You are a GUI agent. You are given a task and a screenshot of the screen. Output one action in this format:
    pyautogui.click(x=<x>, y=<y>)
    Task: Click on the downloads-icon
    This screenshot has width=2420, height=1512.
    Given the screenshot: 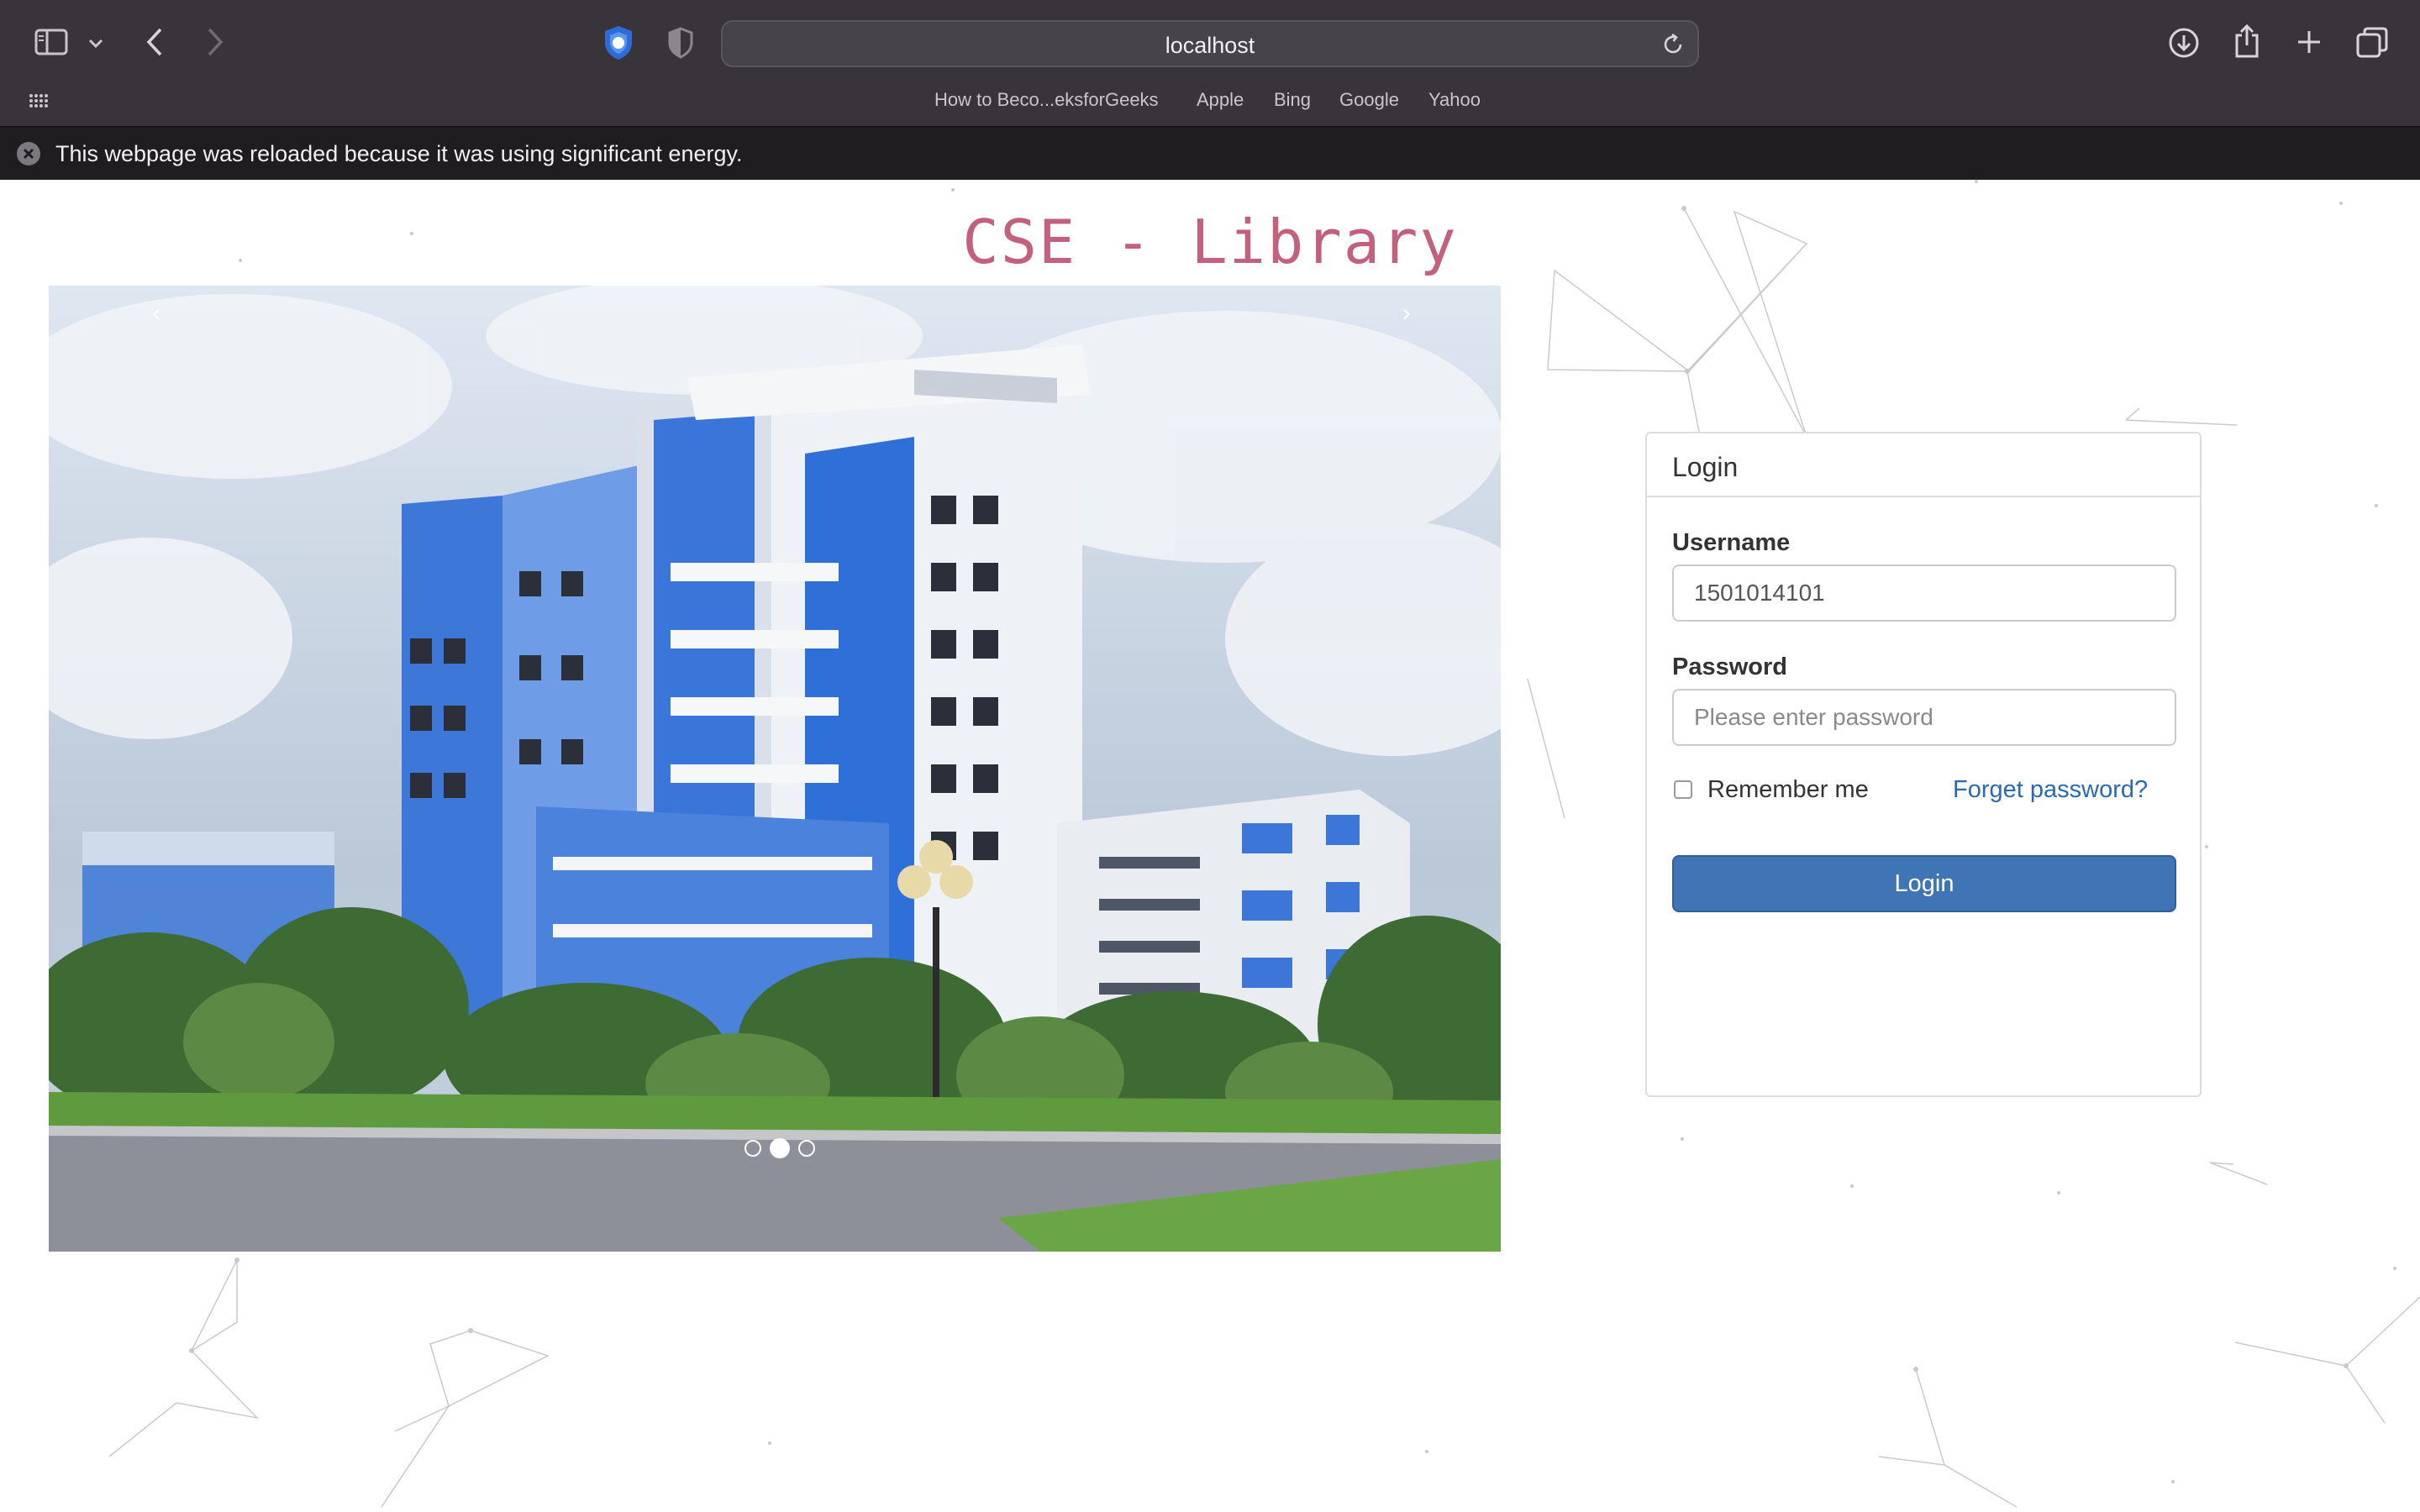 What is the action you would take?
    pyautogui.click(x=2184, y=42)
    